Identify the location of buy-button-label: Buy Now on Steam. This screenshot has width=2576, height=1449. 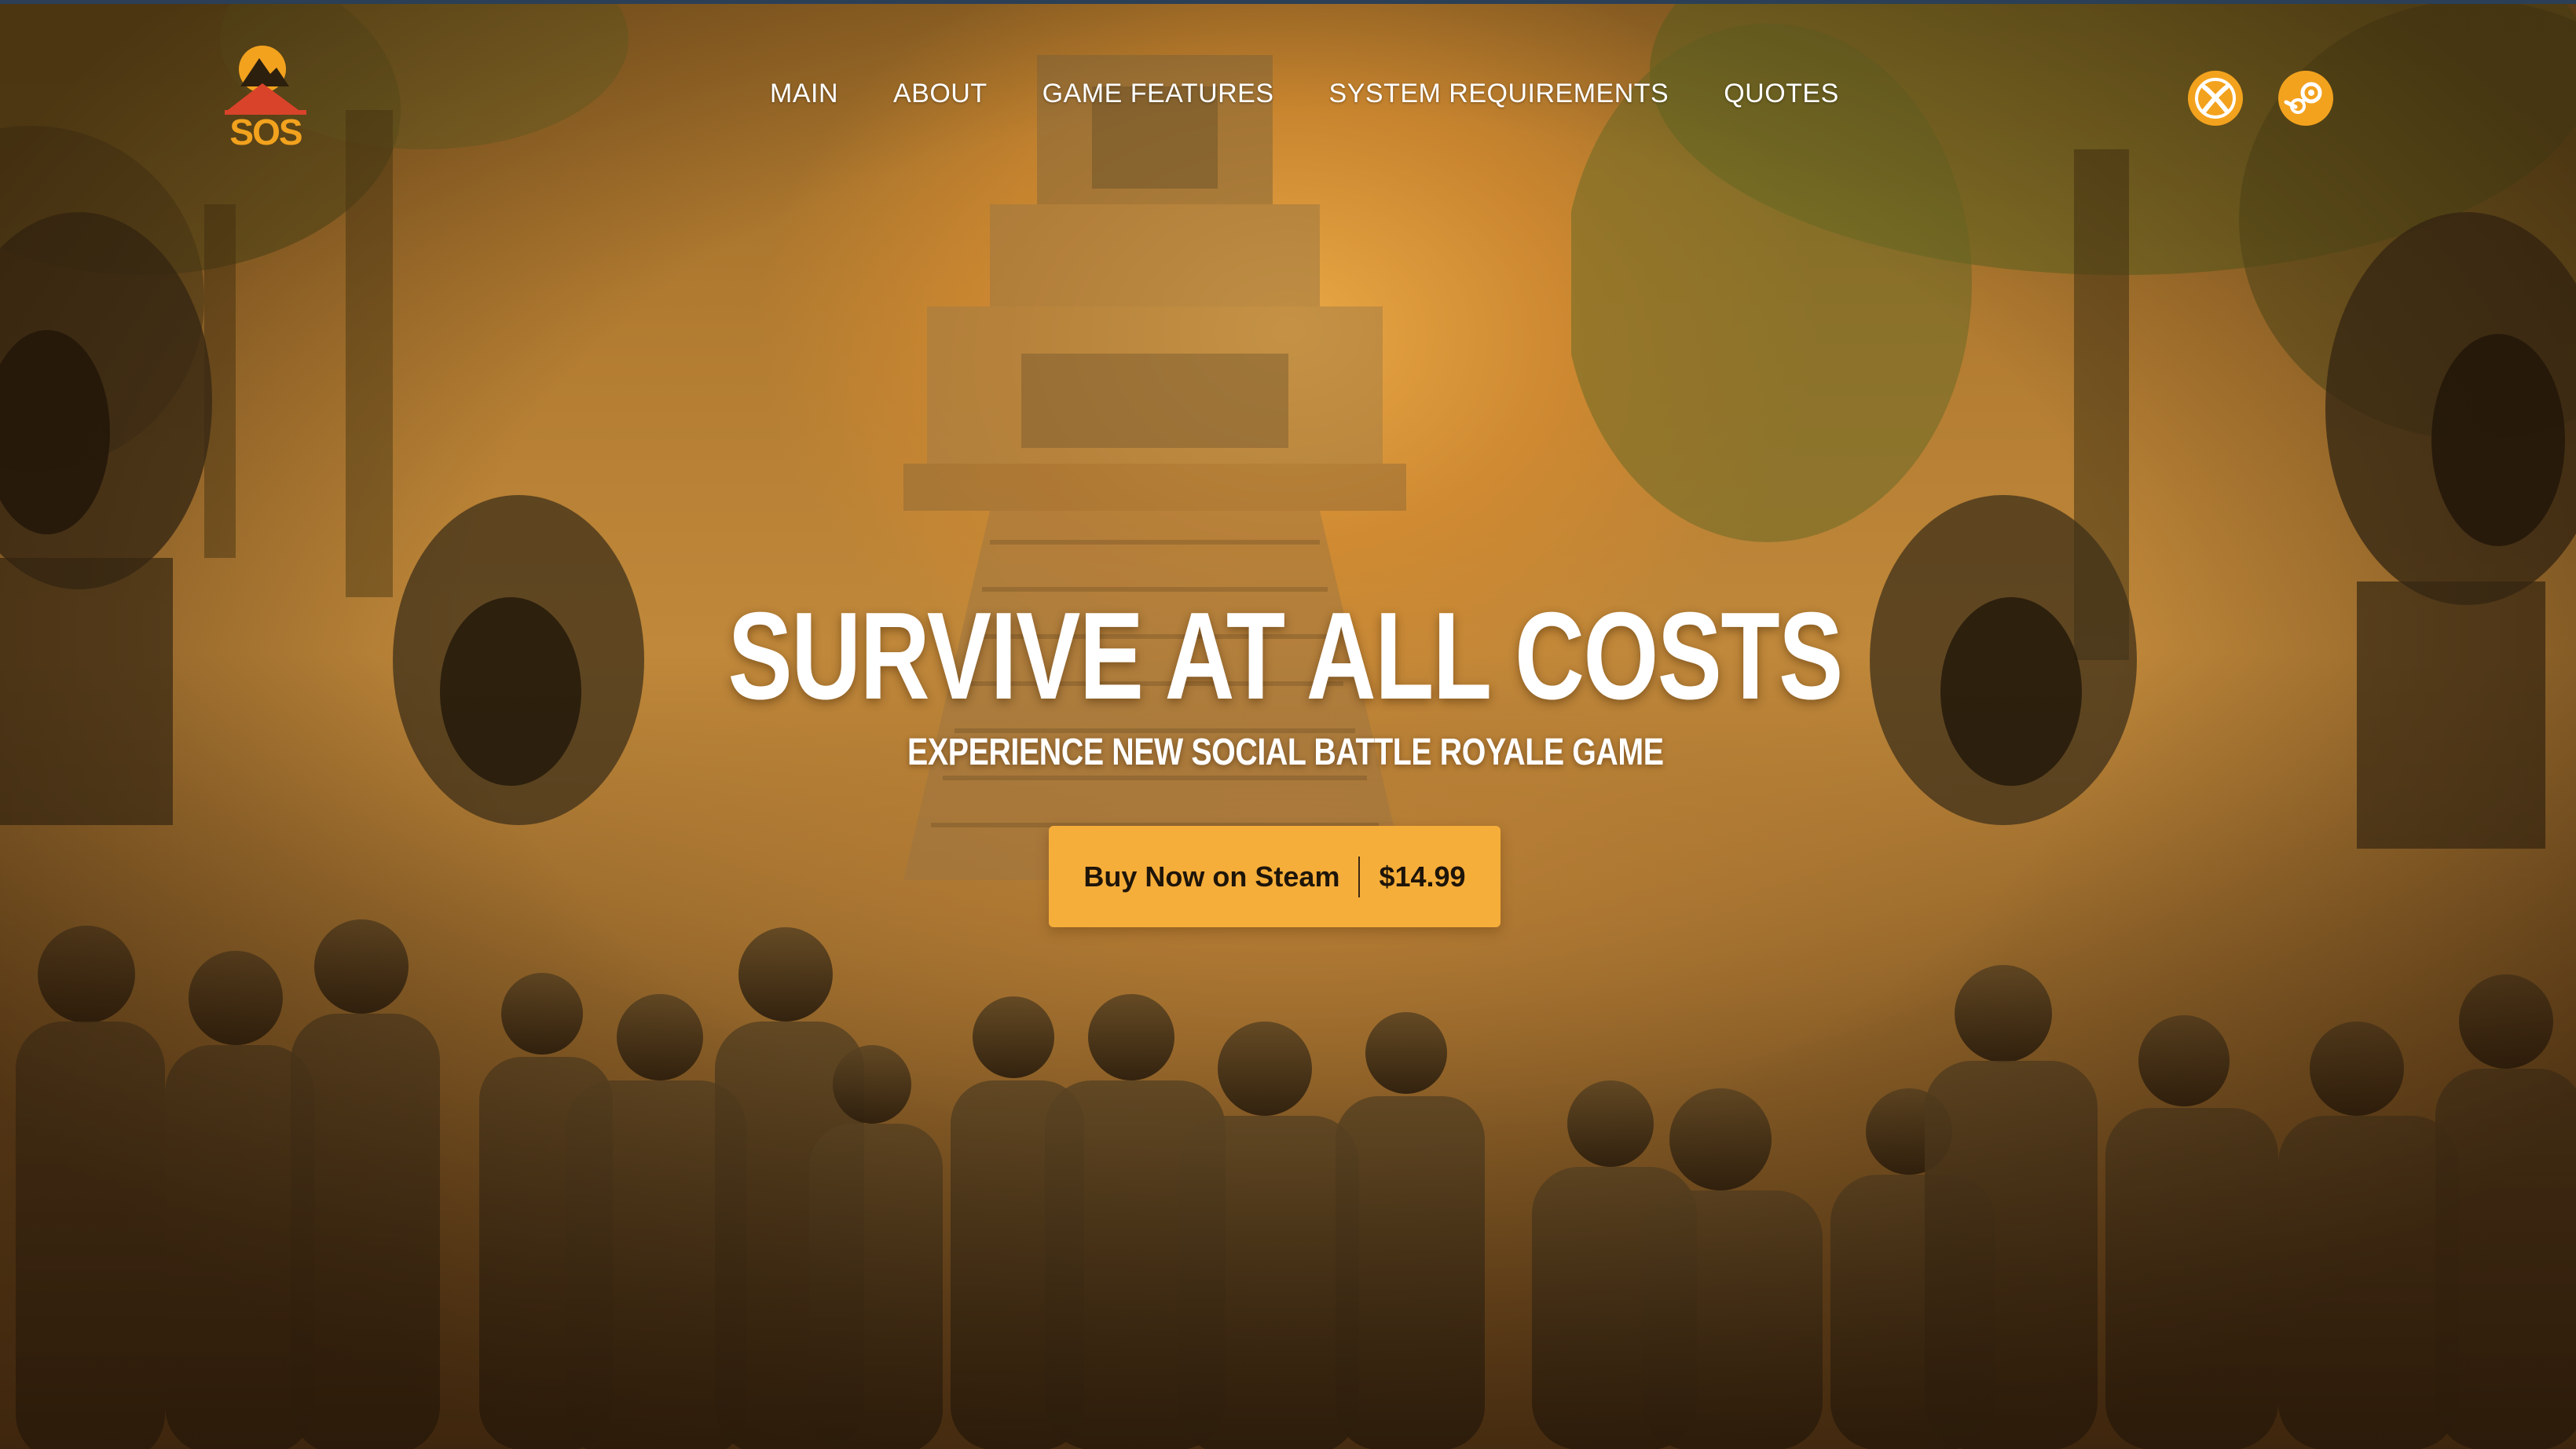
(1211, 876).